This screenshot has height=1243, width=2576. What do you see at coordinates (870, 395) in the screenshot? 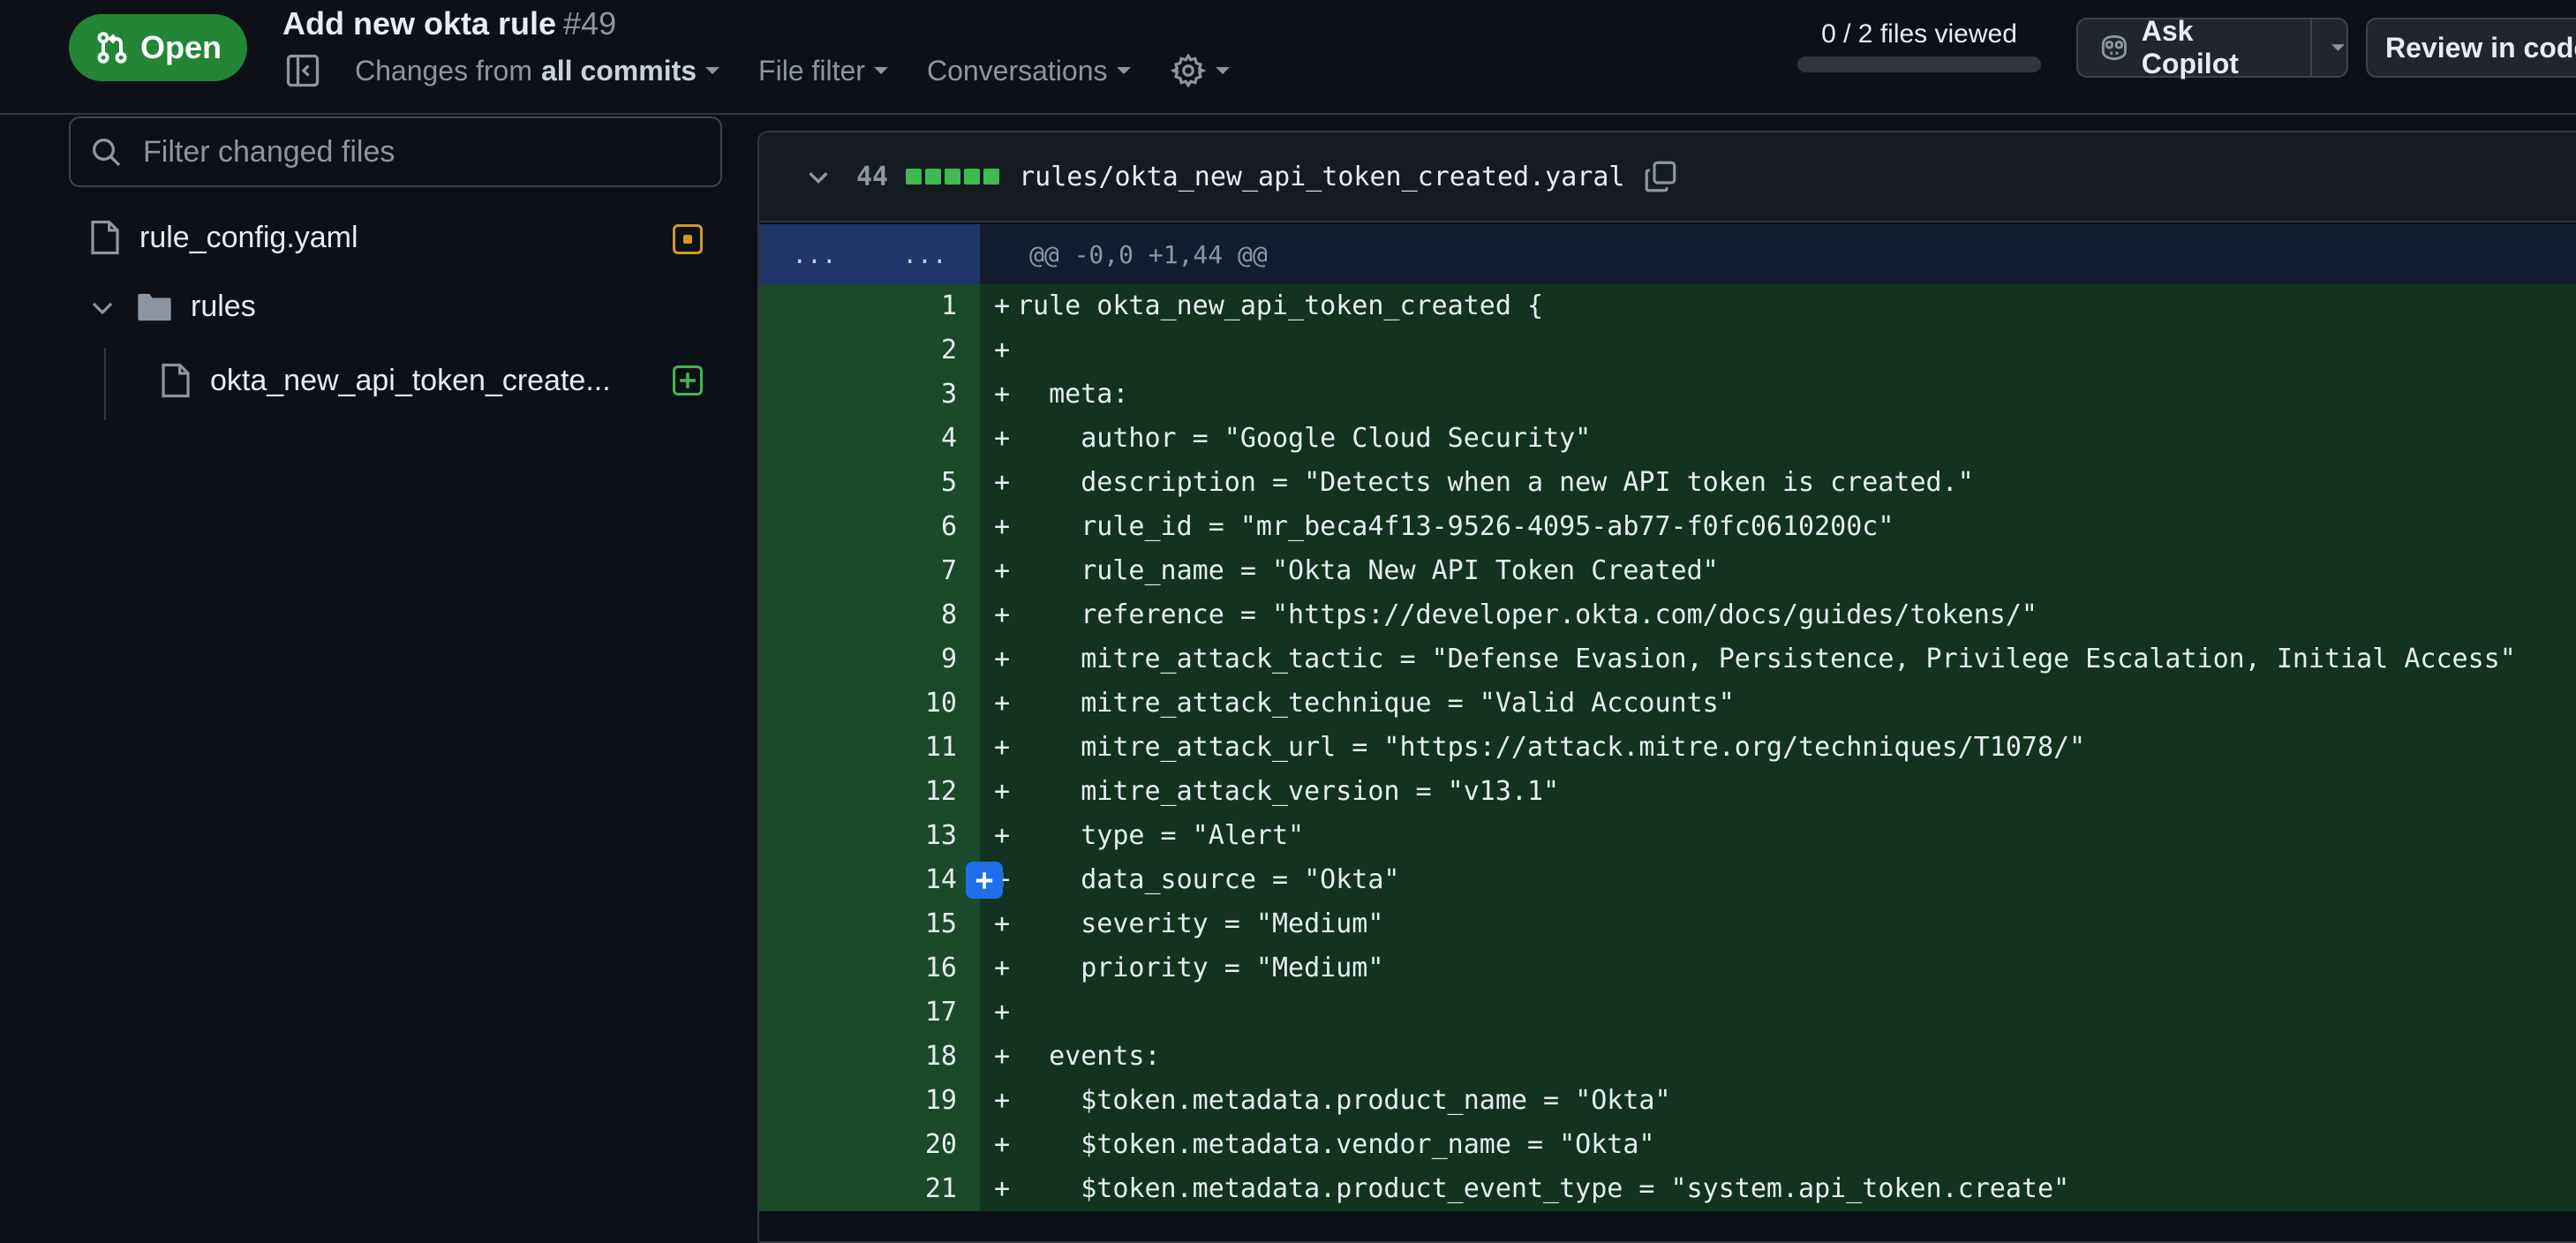
I see `line-number: 3` at bounding box center [870, 395].